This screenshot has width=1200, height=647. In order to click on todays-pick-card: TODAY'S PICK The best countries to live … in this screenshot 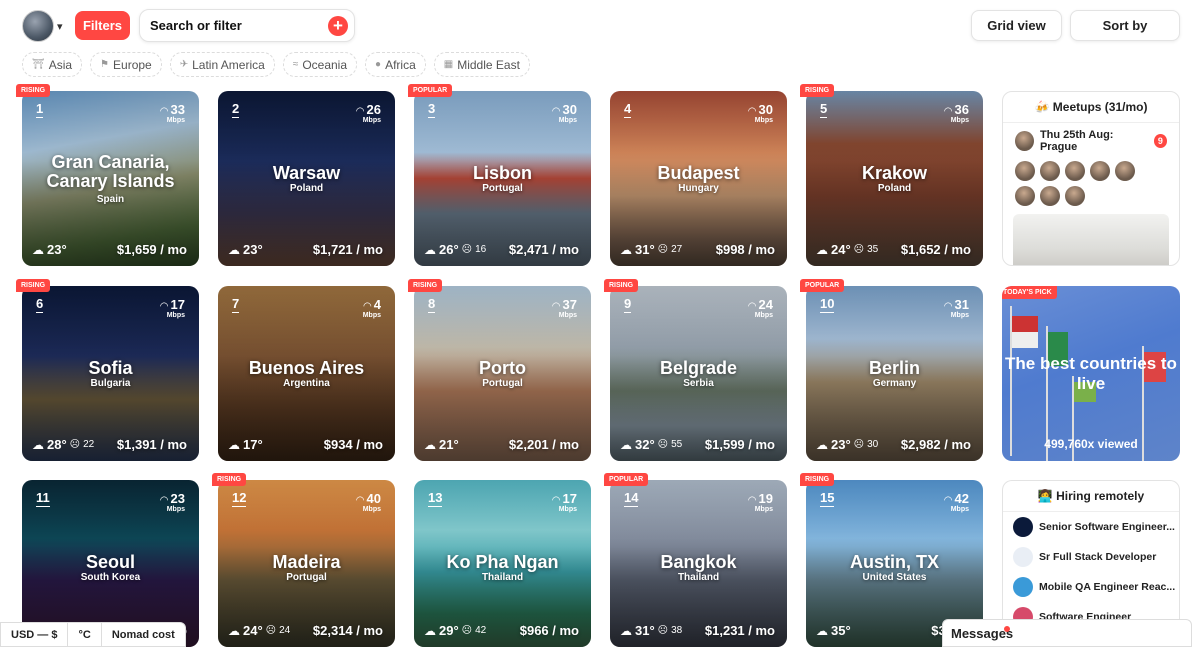, I will do `click(1091, 373)`.